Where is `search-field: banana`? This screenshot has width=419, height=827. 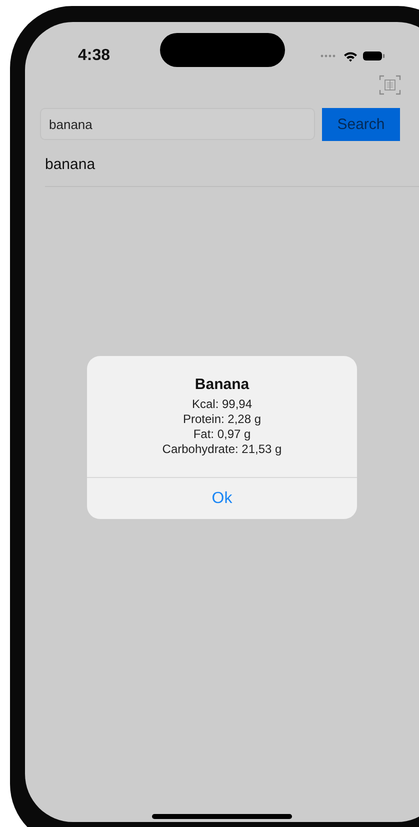 search-field: banana is located at coordinates (177, 124).